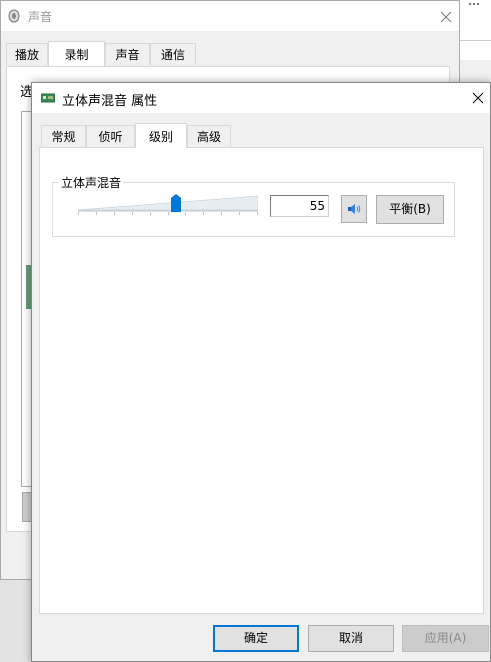  Describe the element at coordinates (176, 203) in the screenshot. I see `slider-thumb` at that location.